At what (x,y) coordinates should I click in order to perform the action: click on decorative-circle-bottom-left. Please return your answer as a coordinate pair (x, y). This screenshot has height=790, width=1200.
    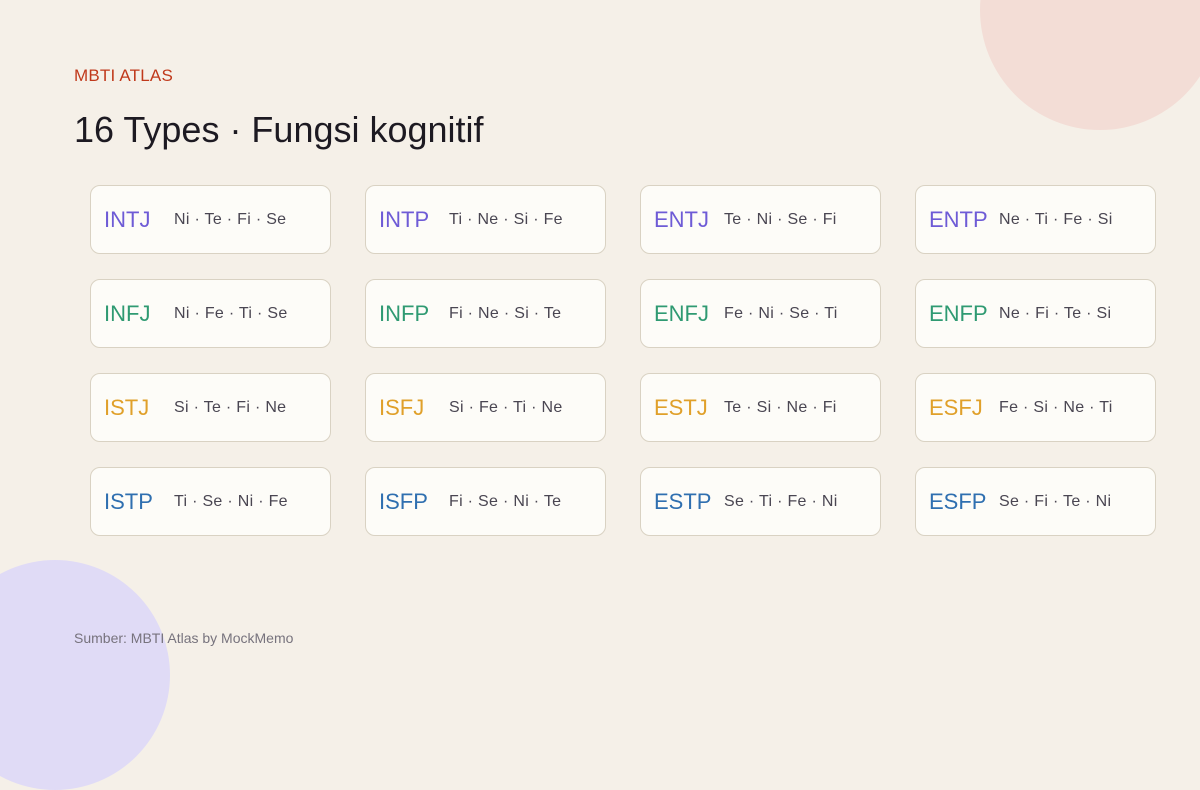
    Looking at the image, I should click on (85, 675).